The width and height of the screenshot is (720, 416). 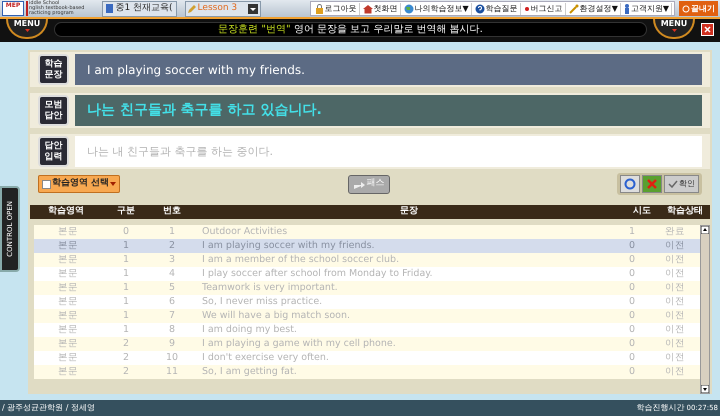 I want to click on cross-icon, so click(x=652, y=184).